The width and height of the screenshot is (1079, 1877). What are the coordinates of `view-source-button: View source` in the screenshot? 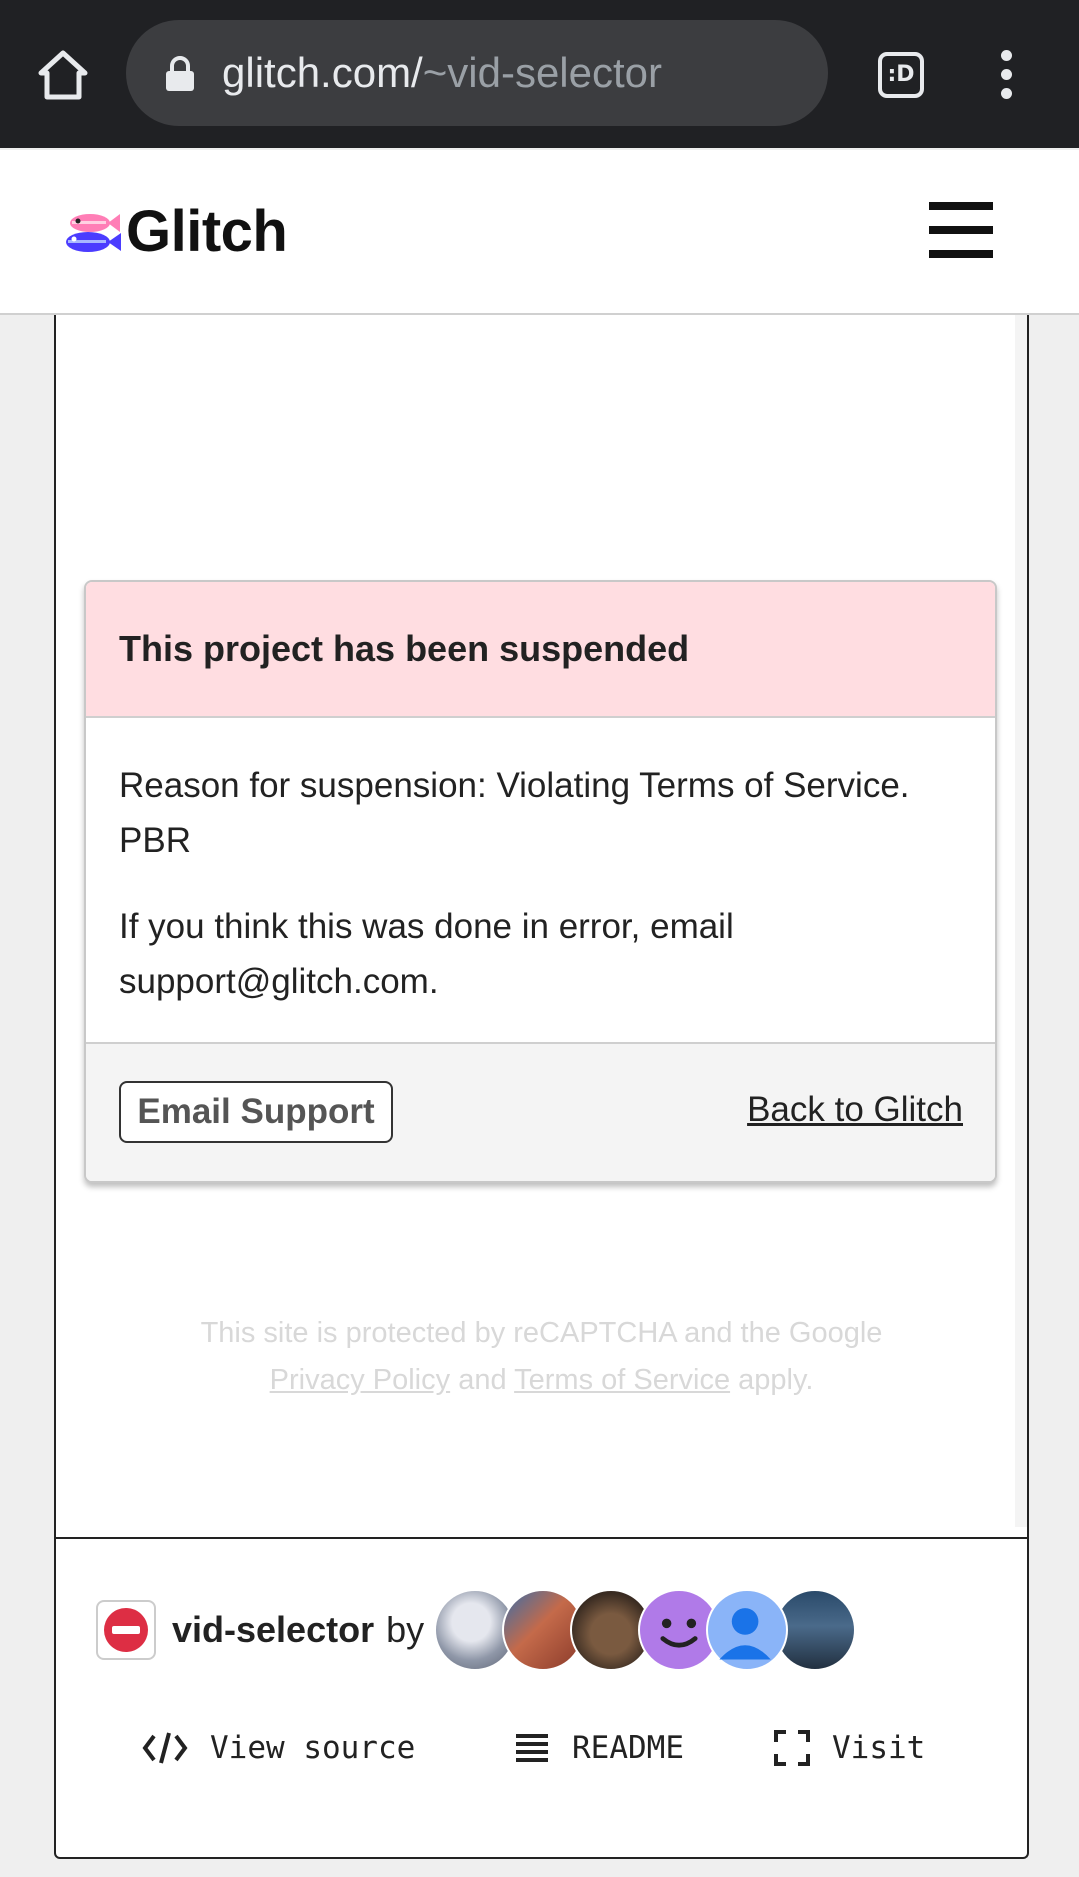 It's located at (278, 1748).